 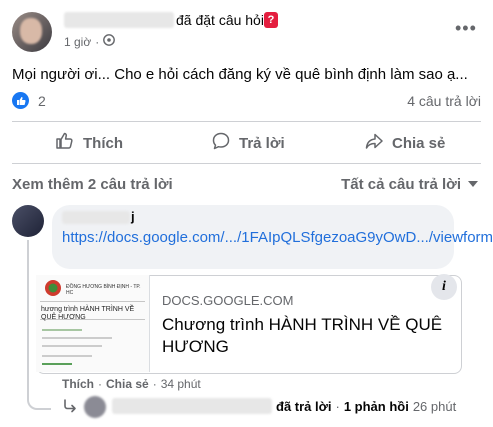 What do you see at coordinates (103, 143) in the screenshot?
I see `like-button-label: Thích` at bounding box center [103, 143].